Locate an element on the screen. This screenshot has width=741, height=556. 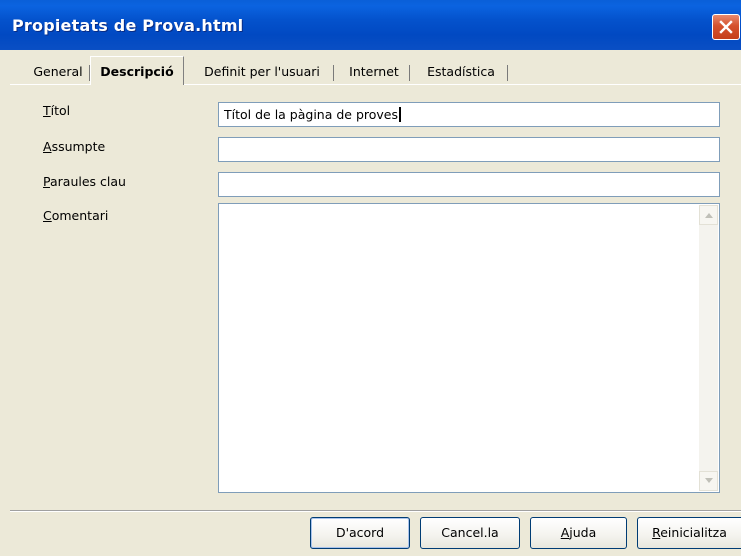
keywords-field is located at coordinates (469, 184).